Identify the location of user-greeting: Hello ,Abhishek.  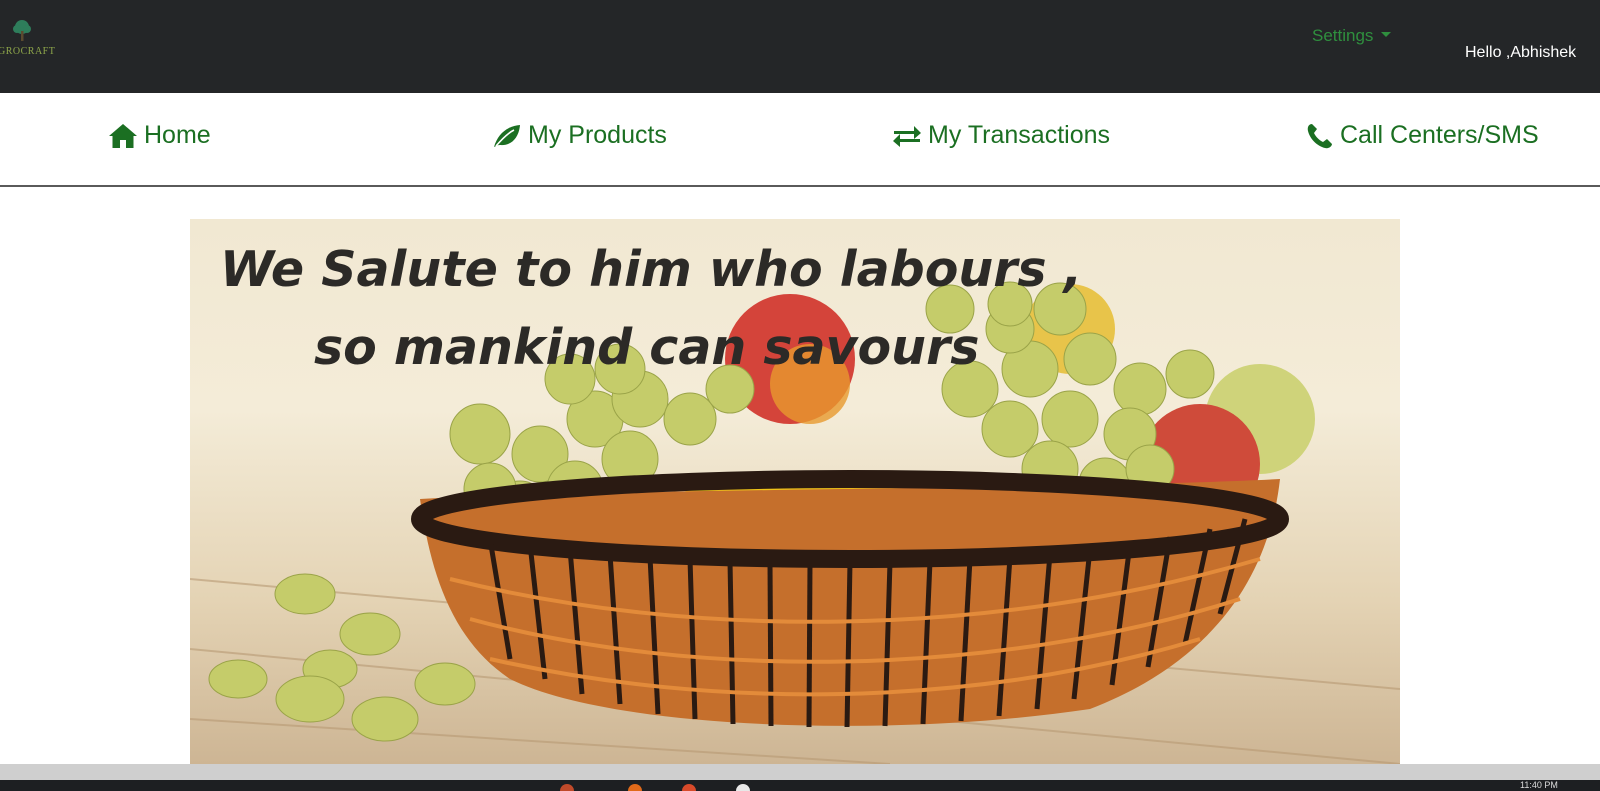
(1521, 52).